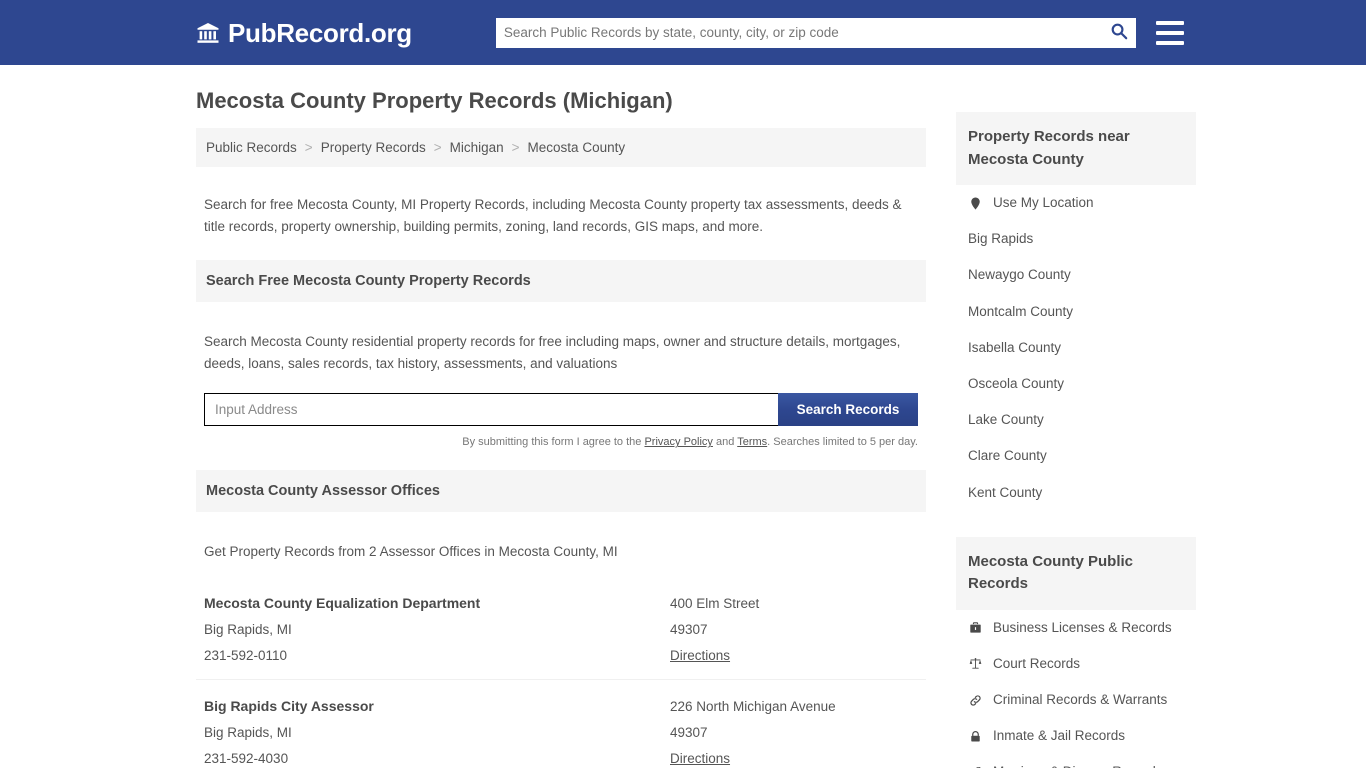 This screenshot has height=768, width=1366. Describe the element at coordinates (251, 147) in the screenshot. I see `breadcrumb-item-public-records: Public Records` at that location.